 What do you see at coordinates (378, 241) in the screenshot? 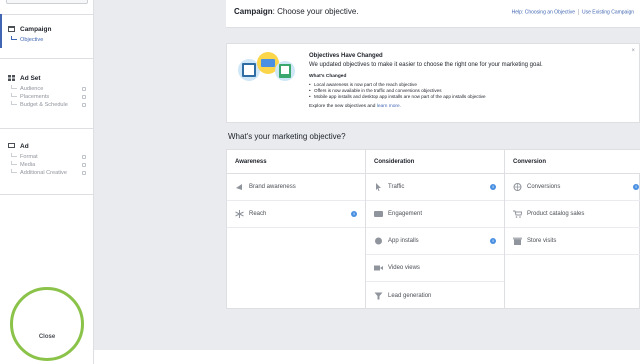
I see `app-icon` at bounding box center [378, 241].